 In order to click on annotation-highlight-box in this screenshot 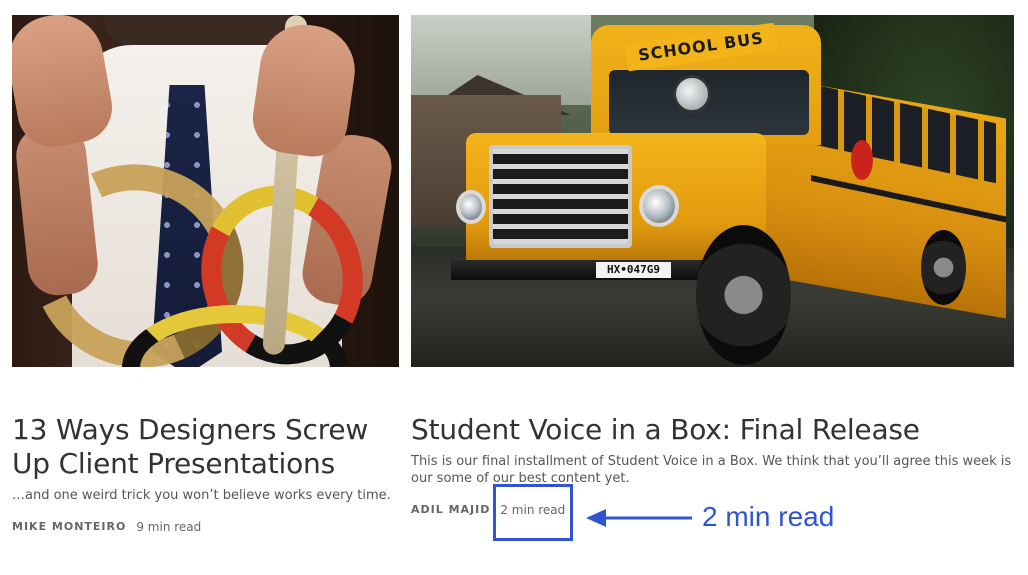, I will do `click(533, 512)`.